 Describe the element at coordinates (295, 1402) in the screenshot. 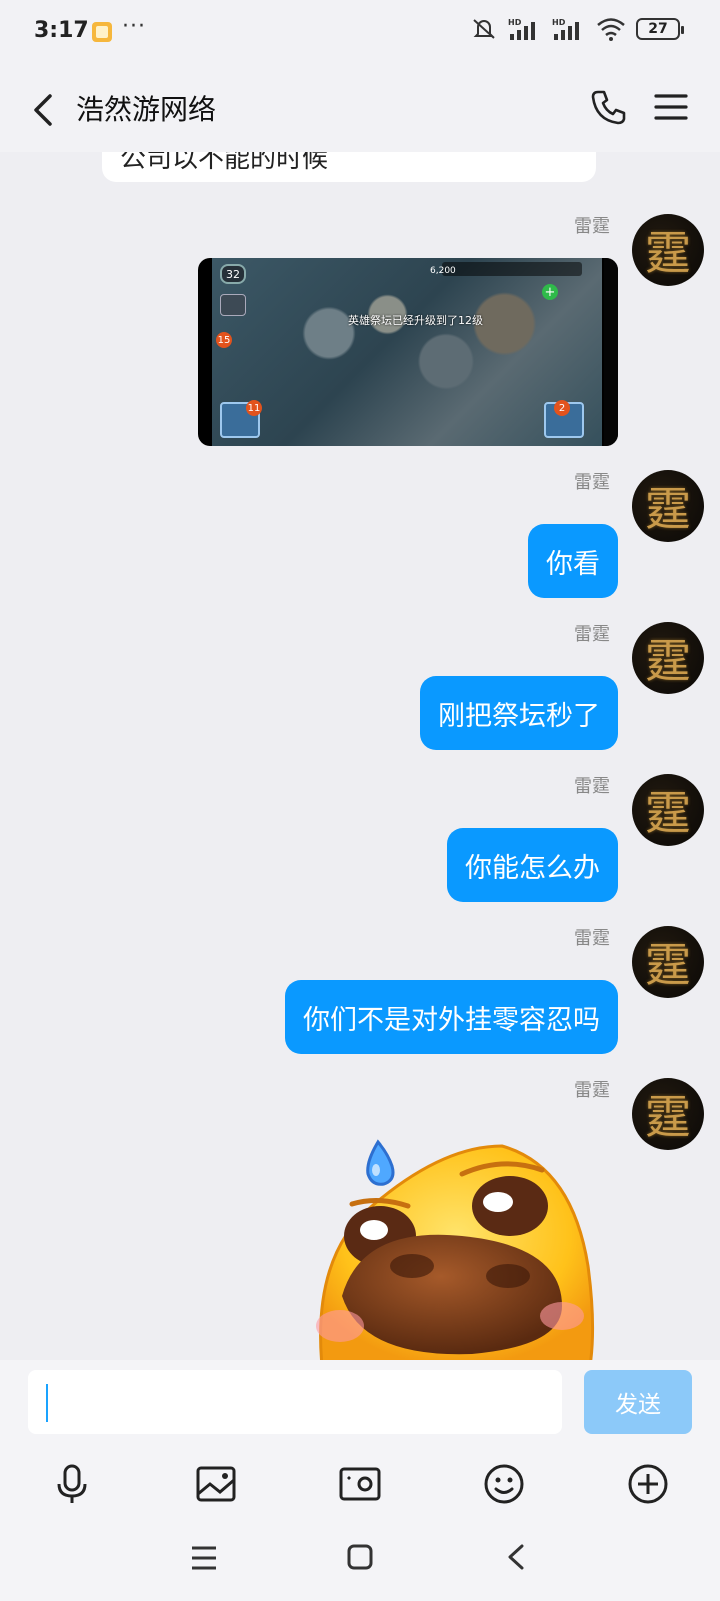

I see `message-input` at that location.